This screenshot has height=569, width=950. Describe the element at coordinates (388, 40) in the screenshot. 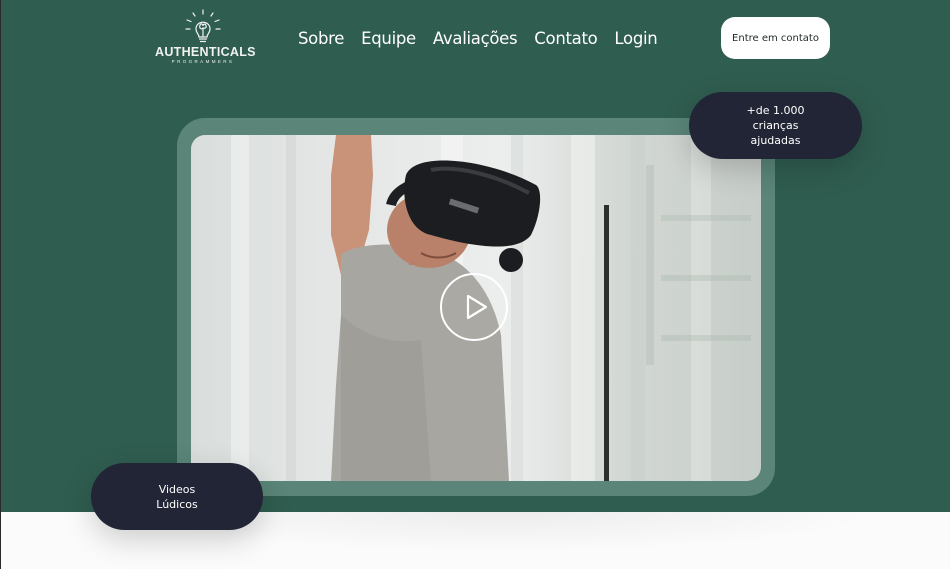

I see `nav-link-equipe: Equipe` at that location.